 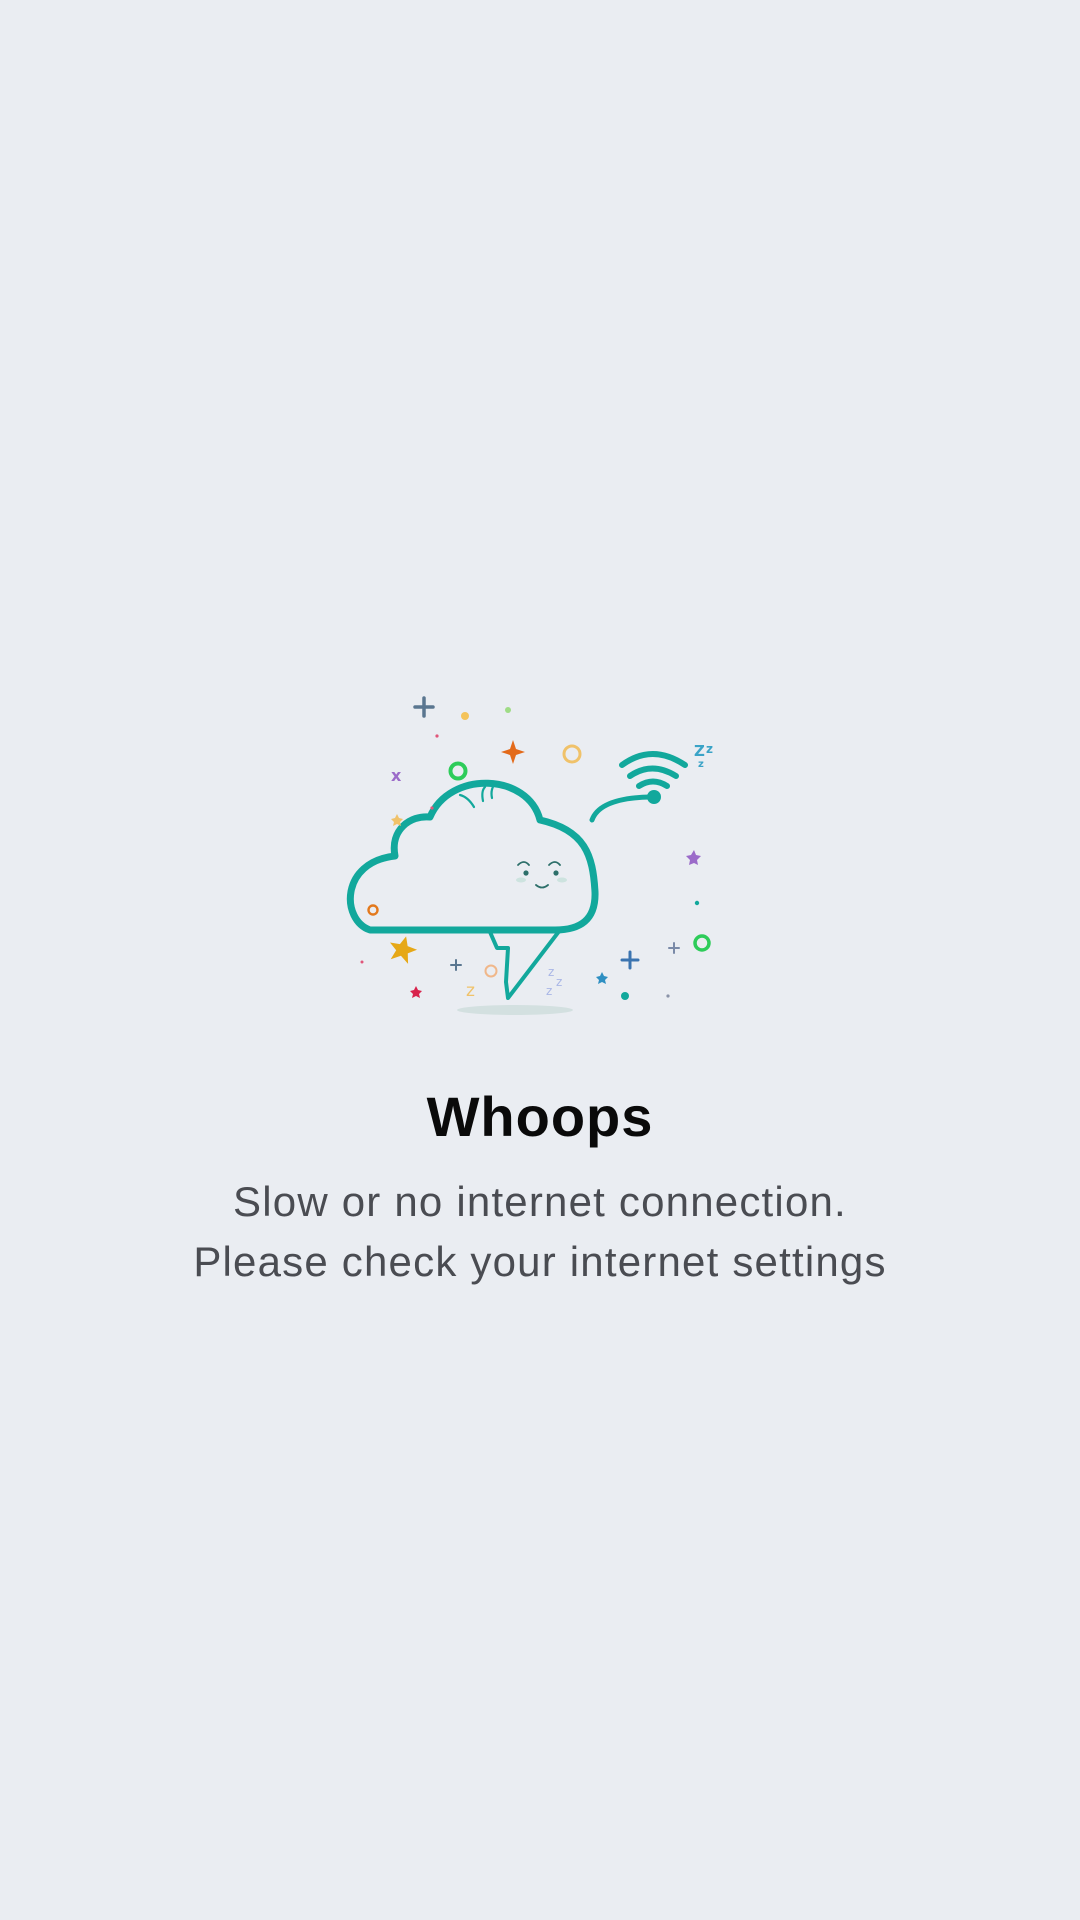 What do you see at coordinates (529, 855) in the screenshot?
I see `sleepy-cloud-icon: Z z z x z z z z` at bounding box center [529, 855].